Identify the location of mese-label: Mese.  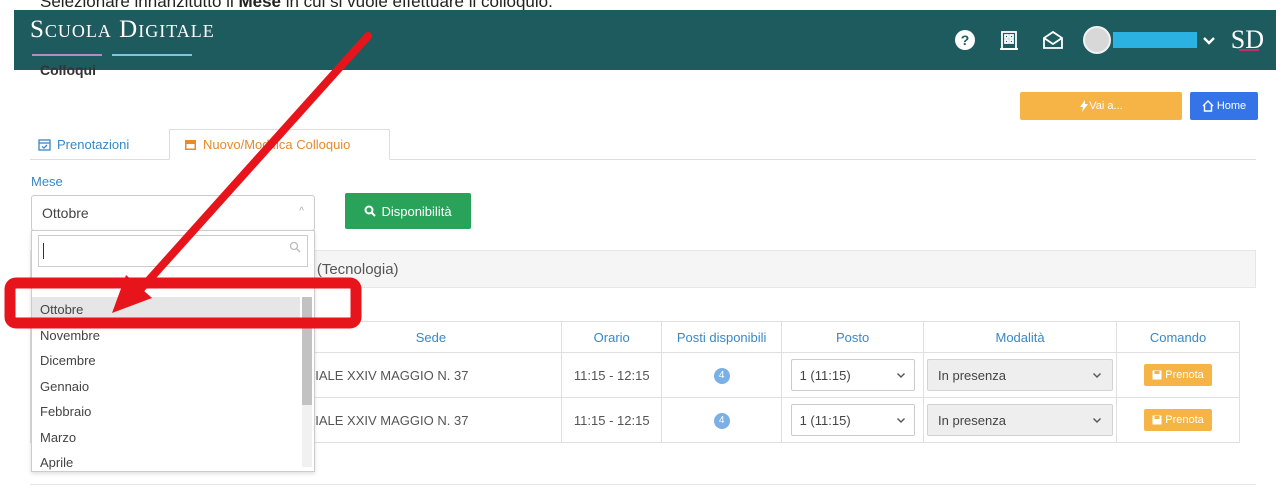
(47, 181).